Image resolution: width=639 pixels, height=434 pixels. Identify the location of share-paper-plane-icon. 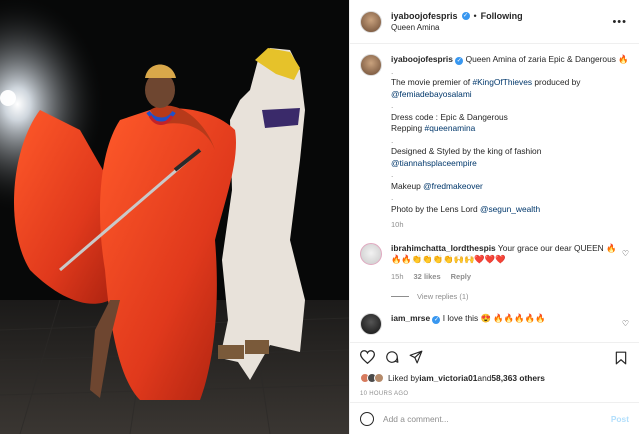
(416, 357).